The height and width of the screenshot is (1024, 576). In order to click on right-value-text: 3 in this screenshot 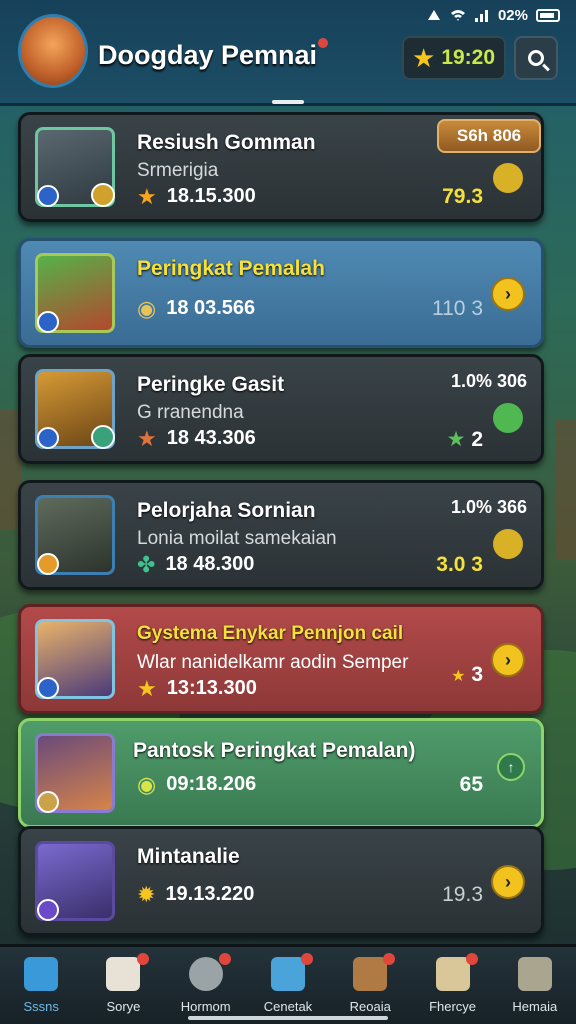, I will do `click(477, 674)`.